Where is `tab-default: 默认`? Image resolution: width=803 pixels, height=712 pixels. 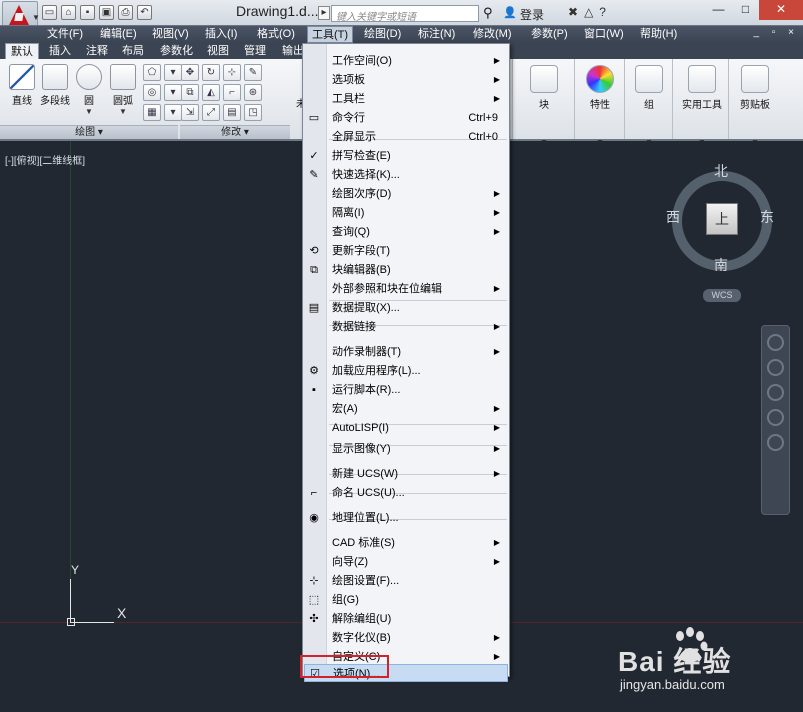 tab-default: 默认 is located at coordinates (22, 51).